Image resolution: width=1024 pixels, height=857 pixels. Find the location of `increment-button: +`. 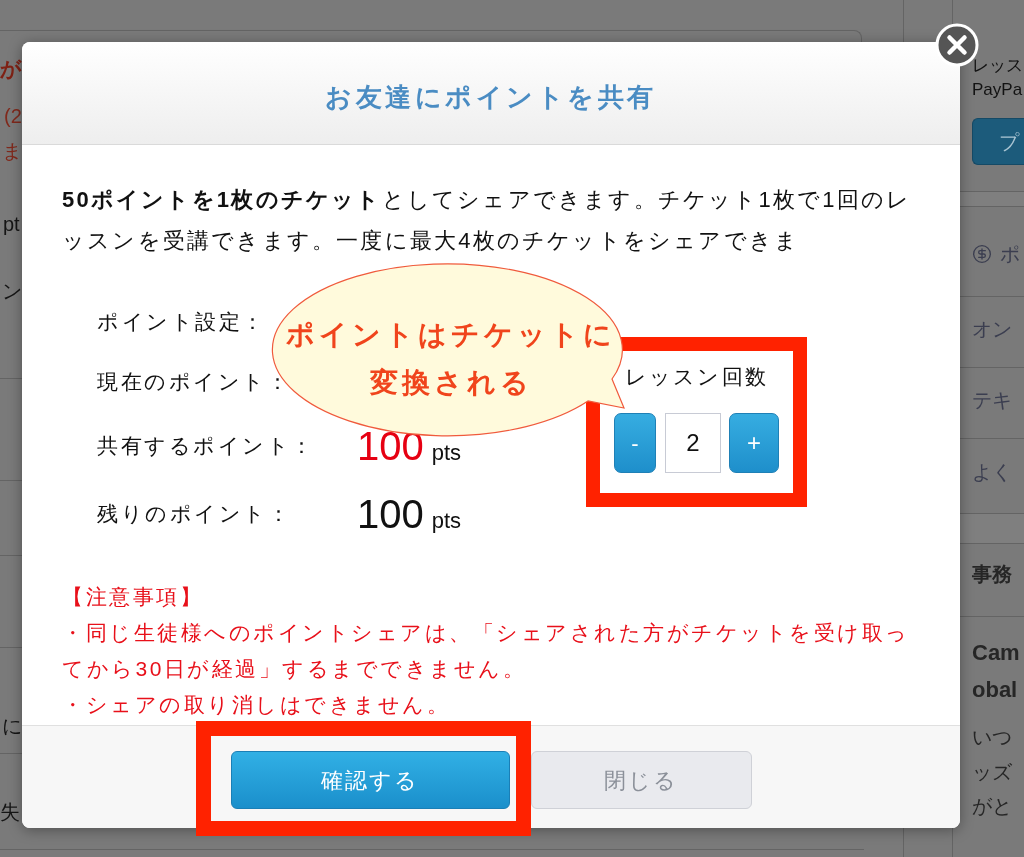

increment-button: + is located at coordinates (754, 443).